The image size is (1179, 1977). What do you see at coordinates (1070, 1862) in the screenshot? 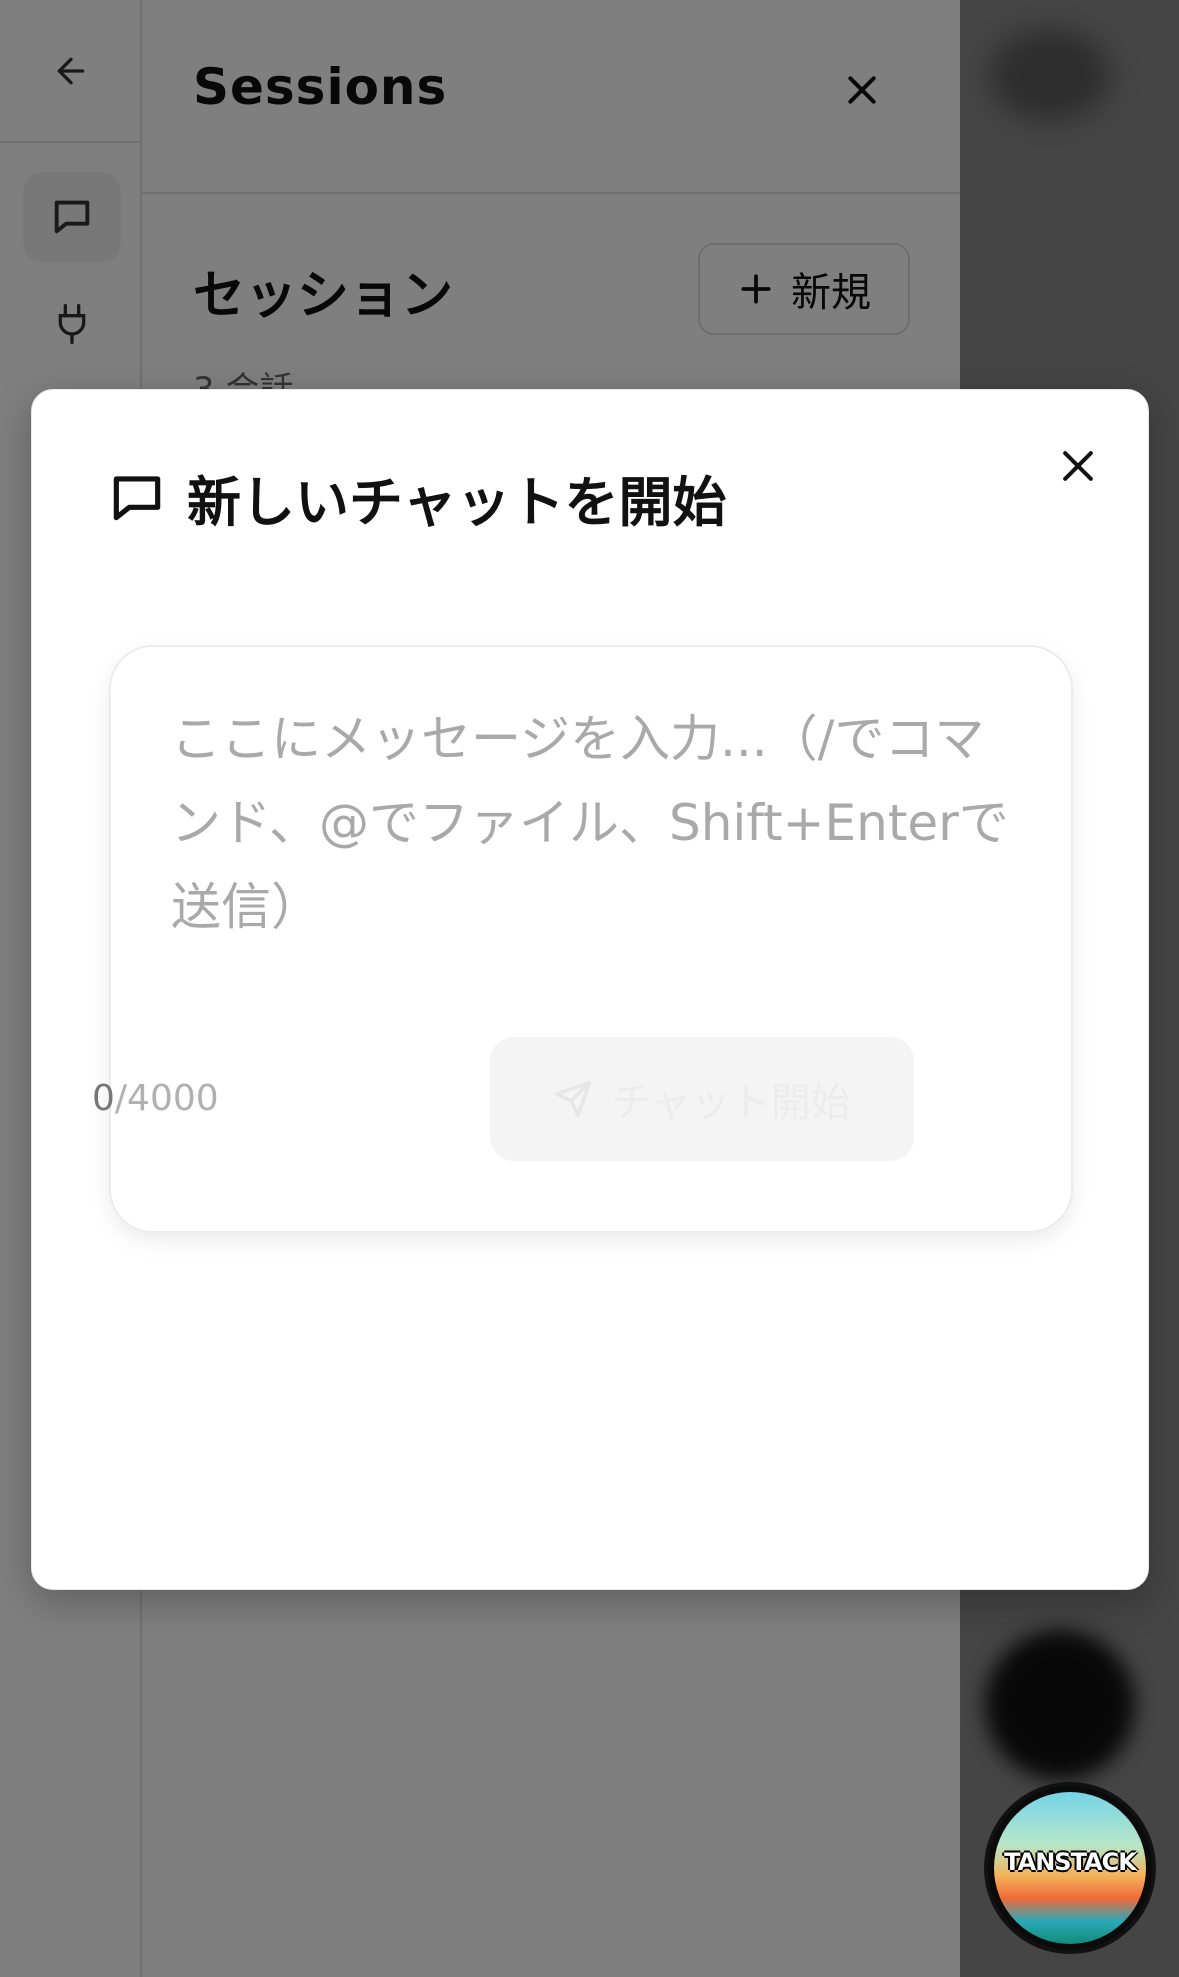
I see `logo-text: TANSTACK` at bounding box center [1070, 1862].